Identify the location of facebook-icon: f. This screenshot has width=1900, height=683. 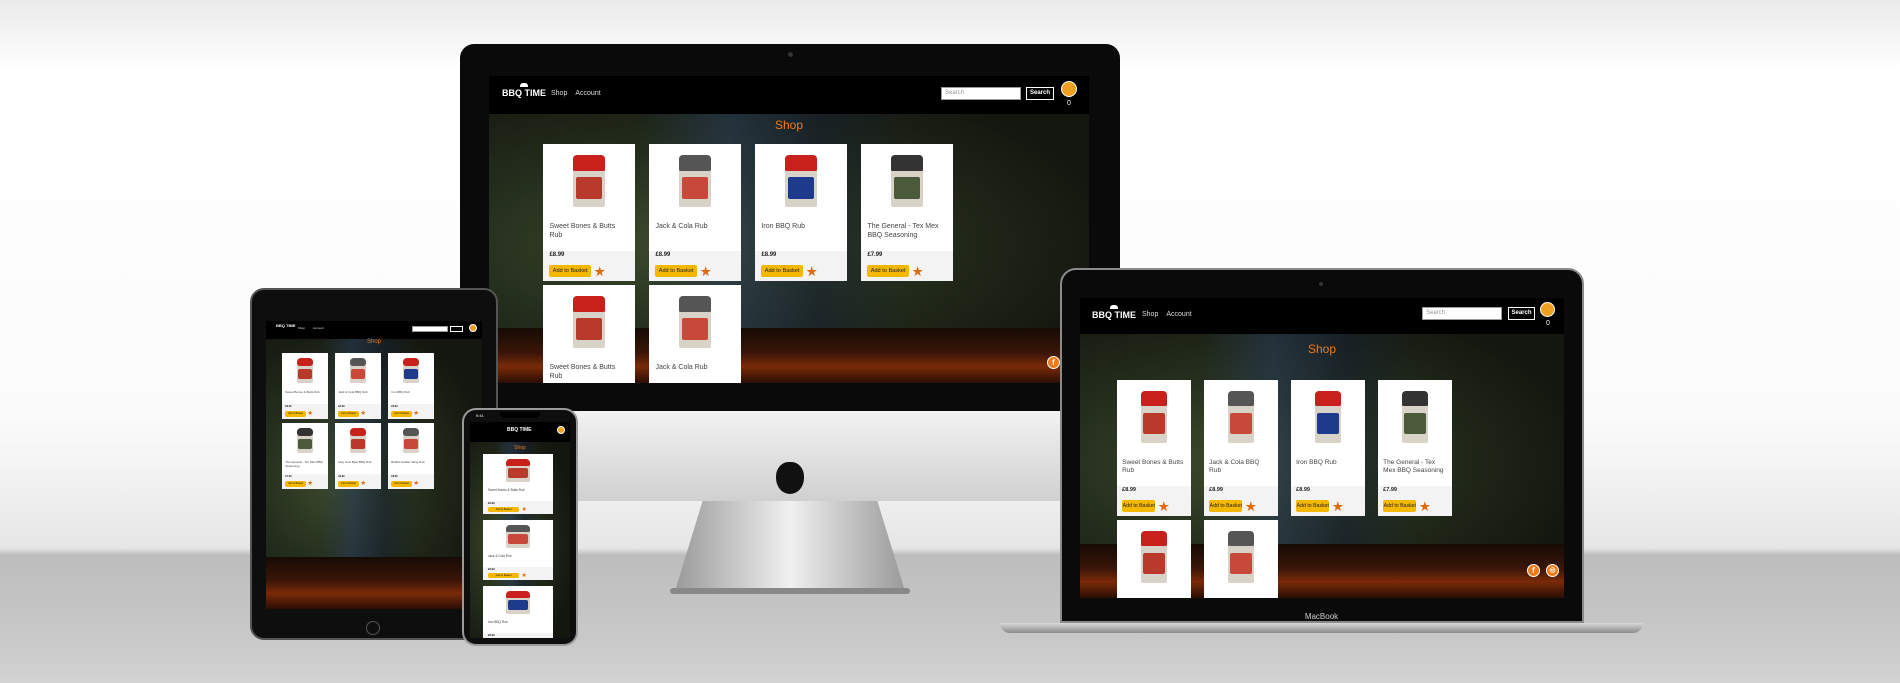
(1533, 570).